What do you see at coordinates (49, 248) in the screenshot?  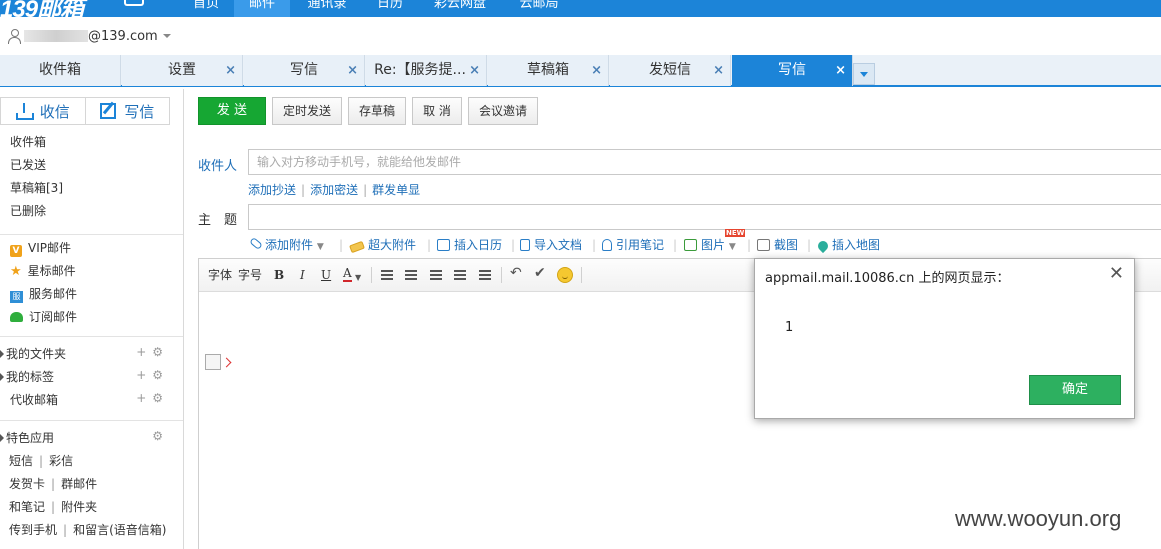 I see `folder-vip-label: VIP邮件` at bounding box center [49, 248].